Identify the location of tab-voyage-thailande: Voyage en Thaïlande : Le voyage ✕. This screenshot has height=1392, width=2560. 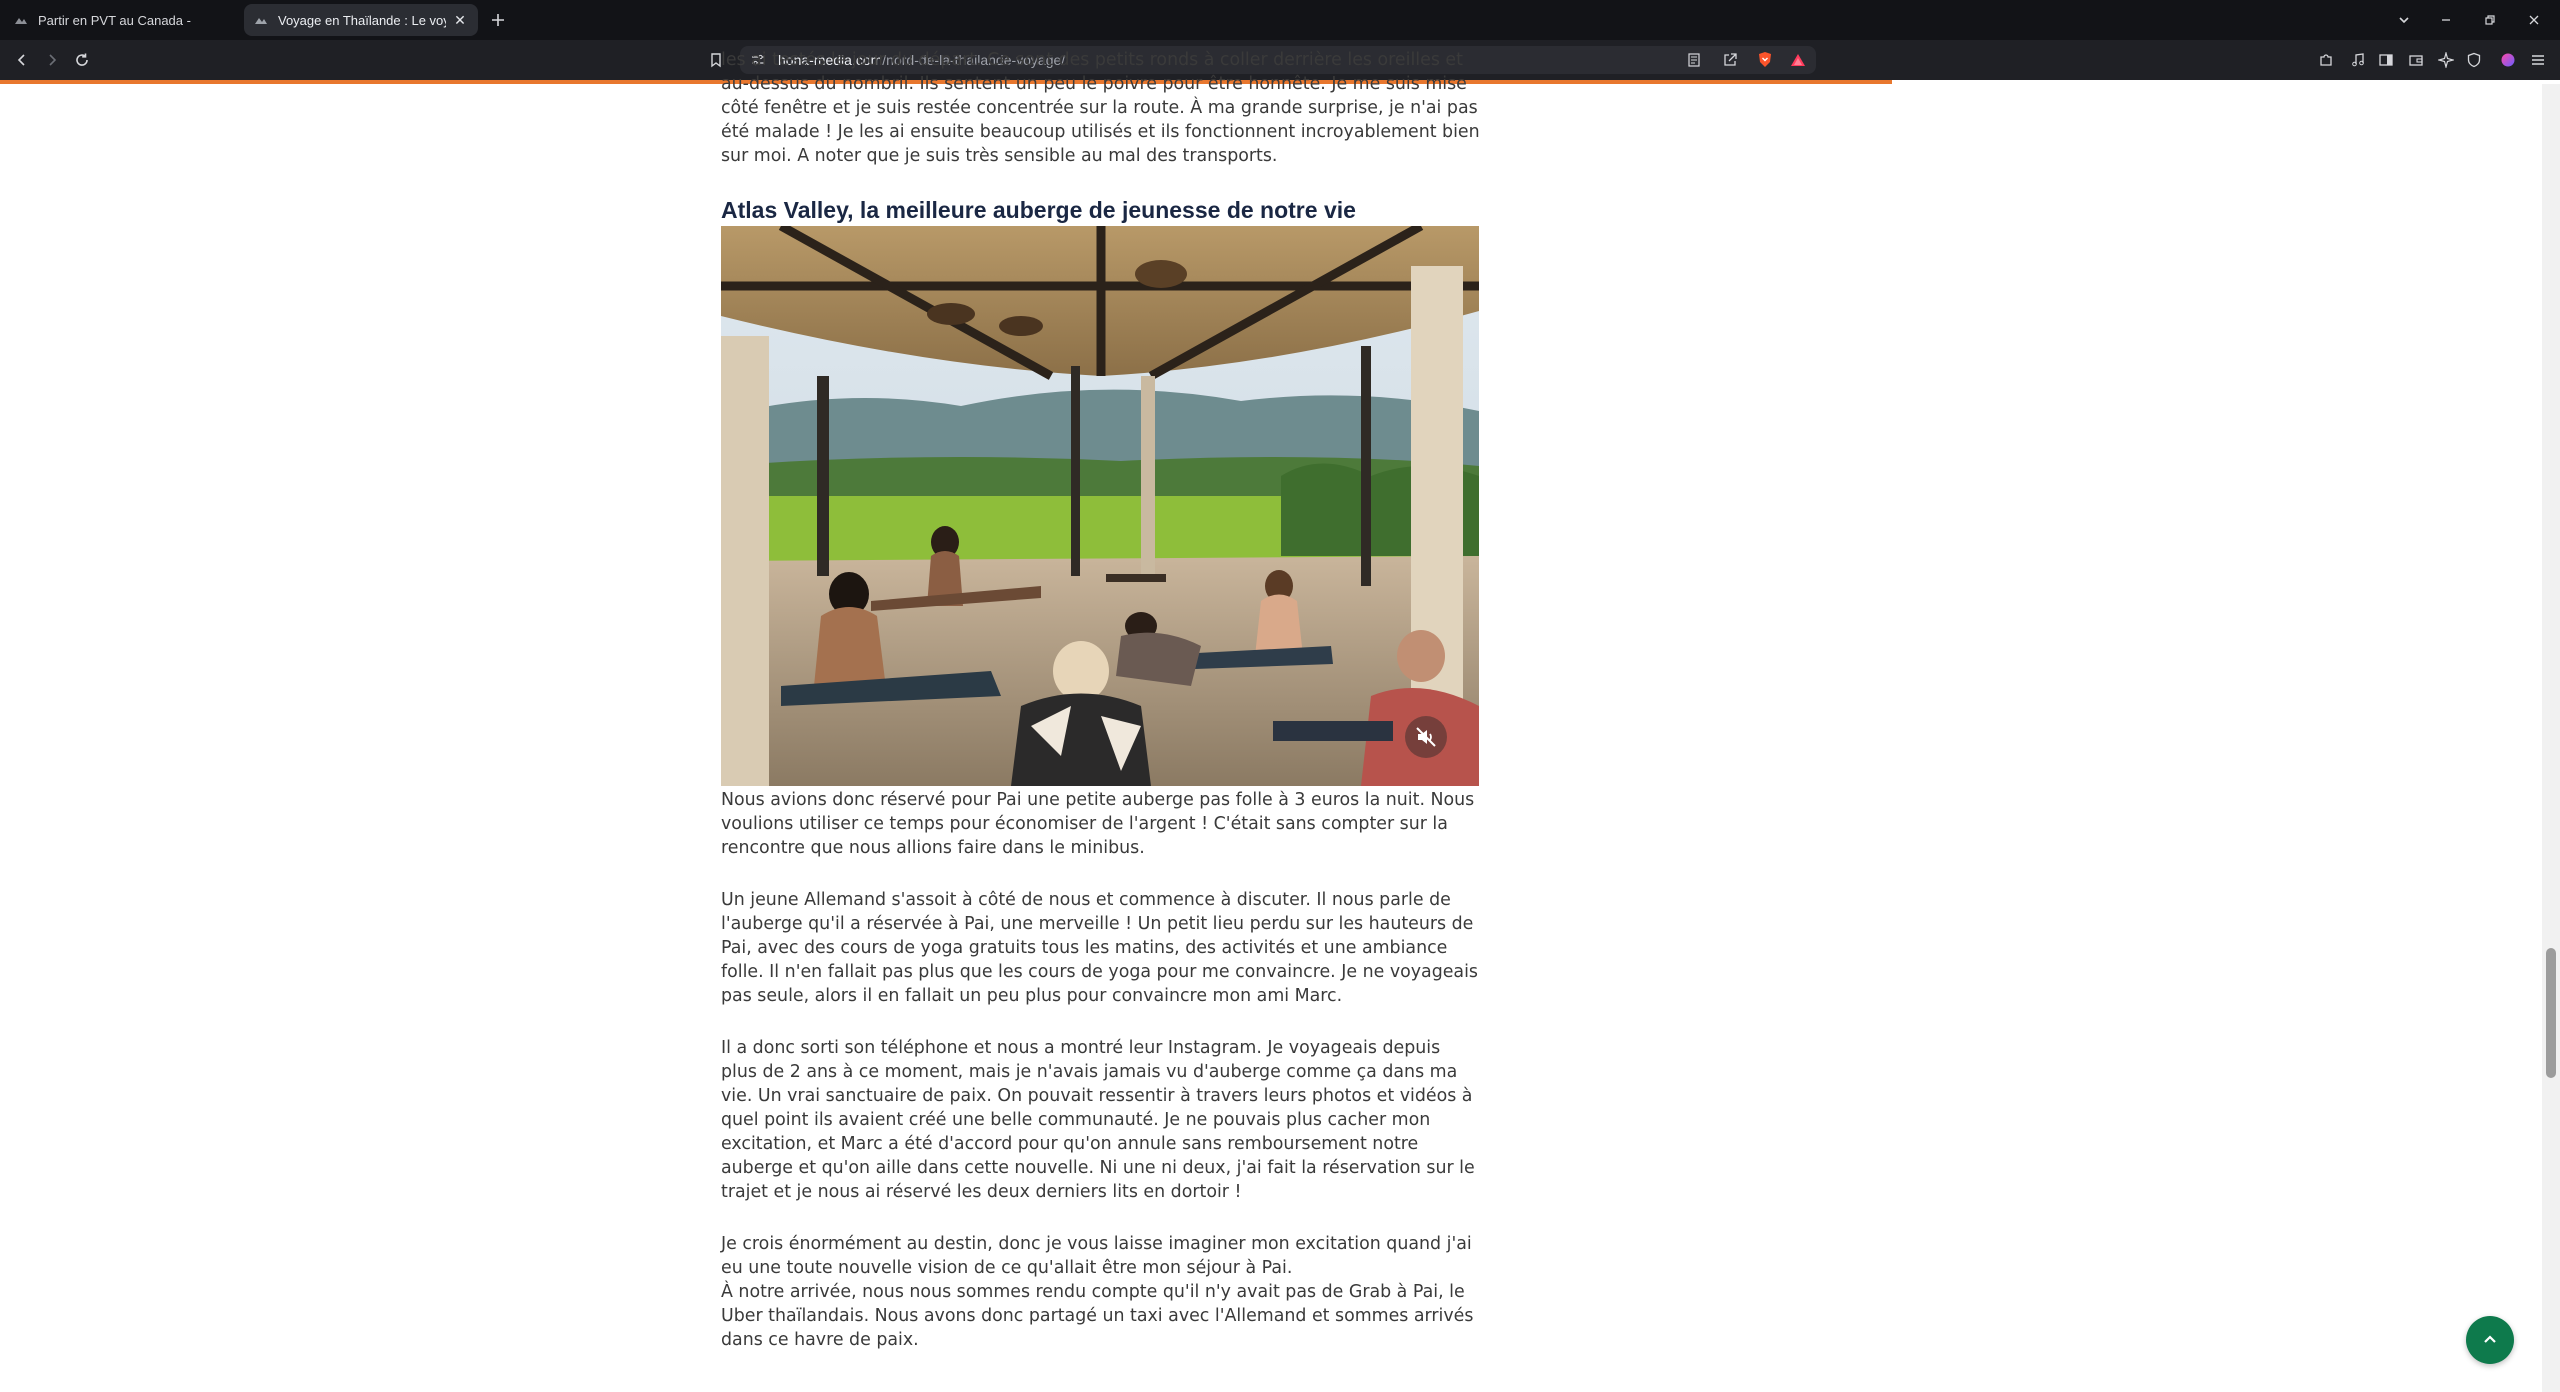
(361, 20).